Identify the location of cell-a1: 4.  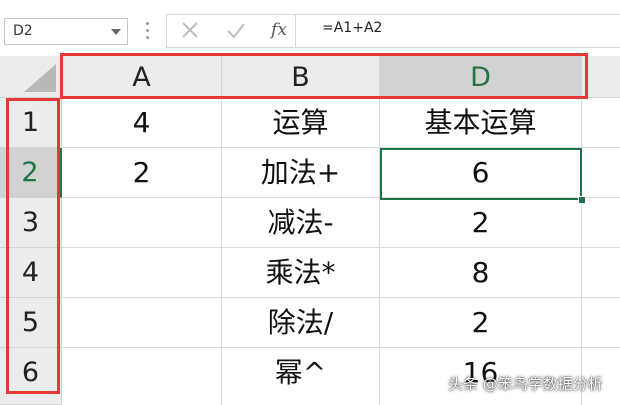
(142, 123).